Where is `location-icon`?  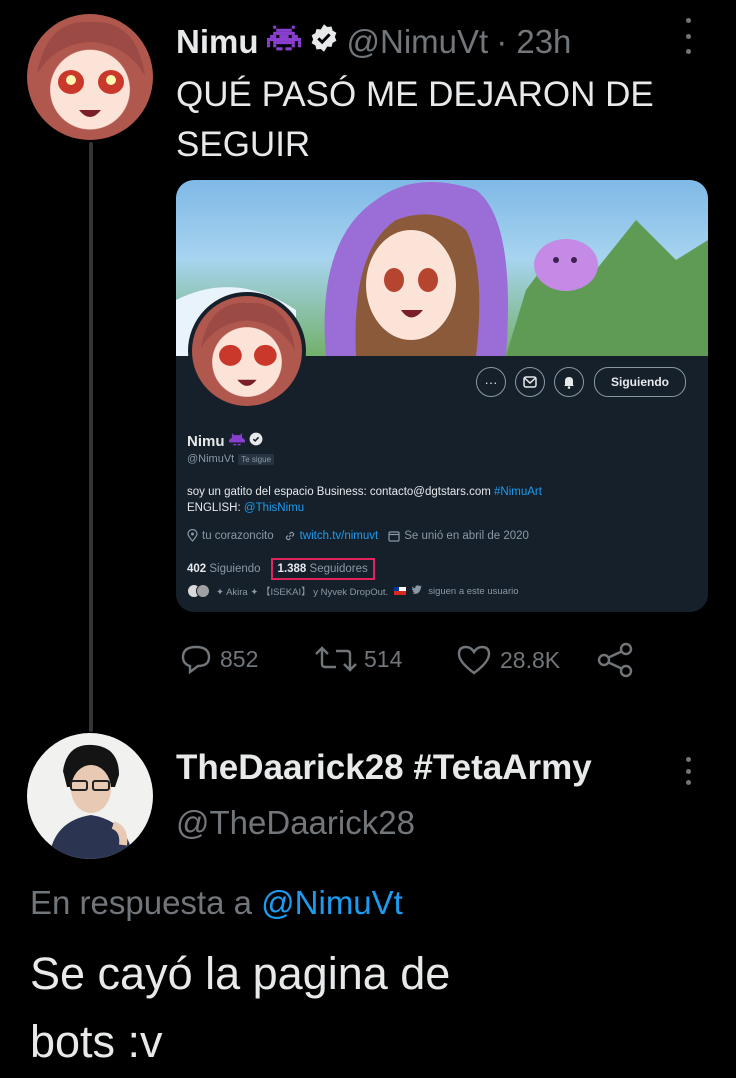 location-icon is located at coordinates (192, 535).